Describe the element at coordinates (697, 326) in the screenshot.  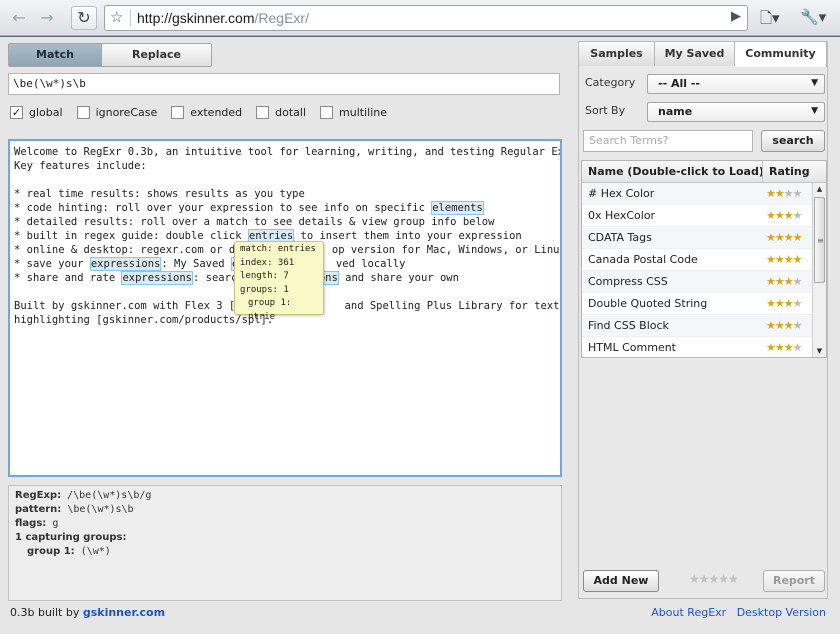
I see `list-item: Find CSS Block ★★★★` at that location.